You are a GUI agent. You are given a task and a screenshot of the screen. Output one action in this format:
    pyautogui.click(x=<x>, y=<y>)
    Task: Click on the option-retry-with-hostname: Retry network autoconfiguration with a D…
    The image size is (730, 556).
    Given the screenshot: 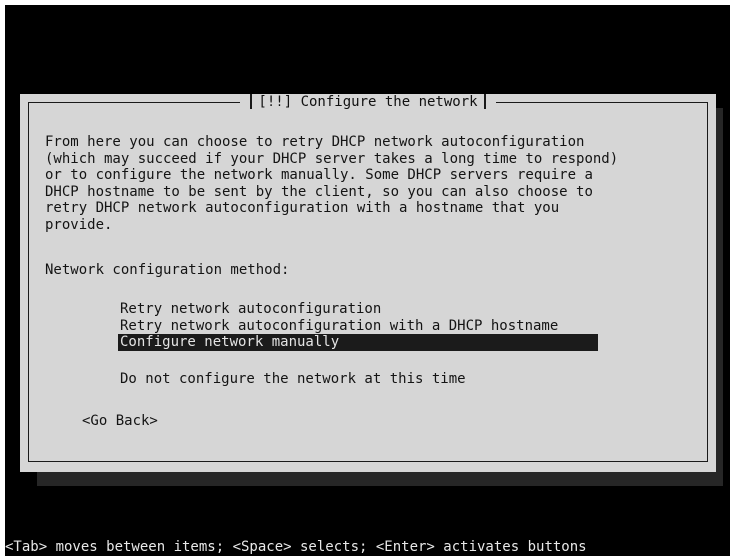 What is the action you would take?
    pyautogui.click(x=358, y=326)
    